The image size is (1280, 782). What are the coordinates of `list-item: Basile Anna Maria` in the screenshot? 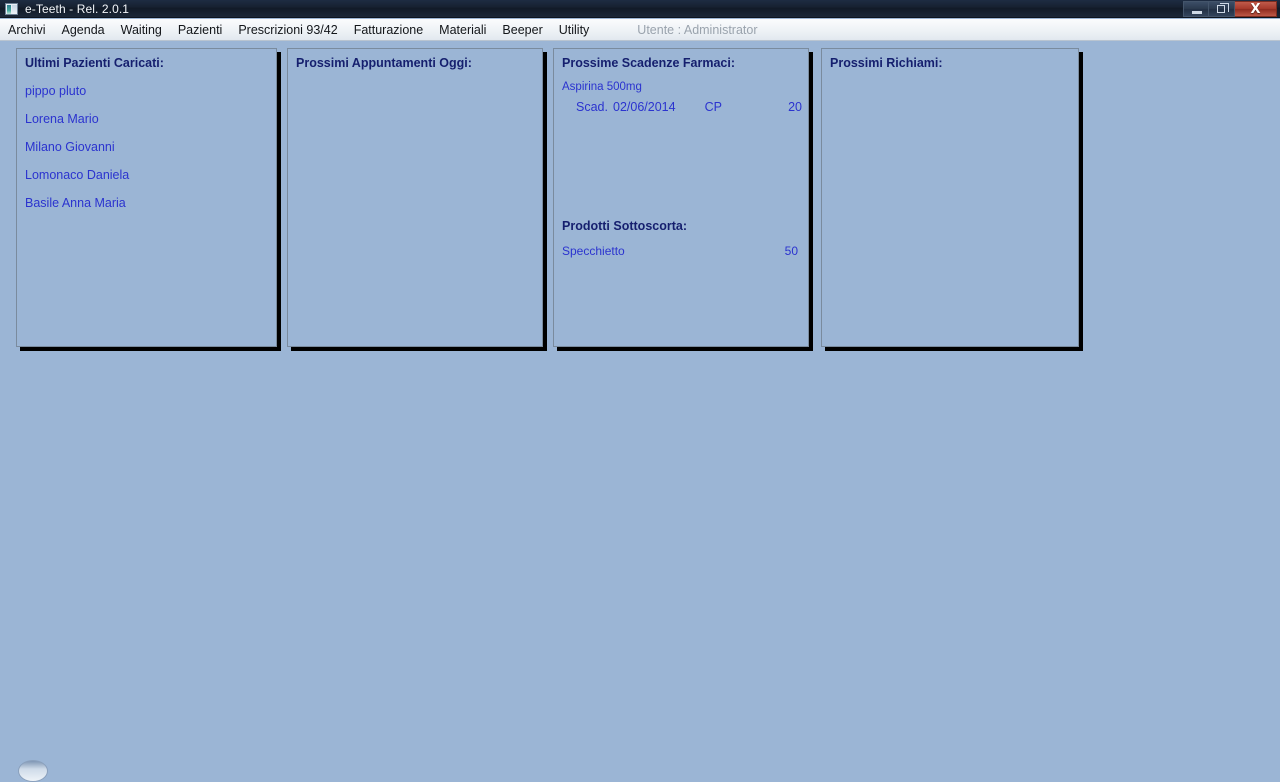 It's located at (147, 203).